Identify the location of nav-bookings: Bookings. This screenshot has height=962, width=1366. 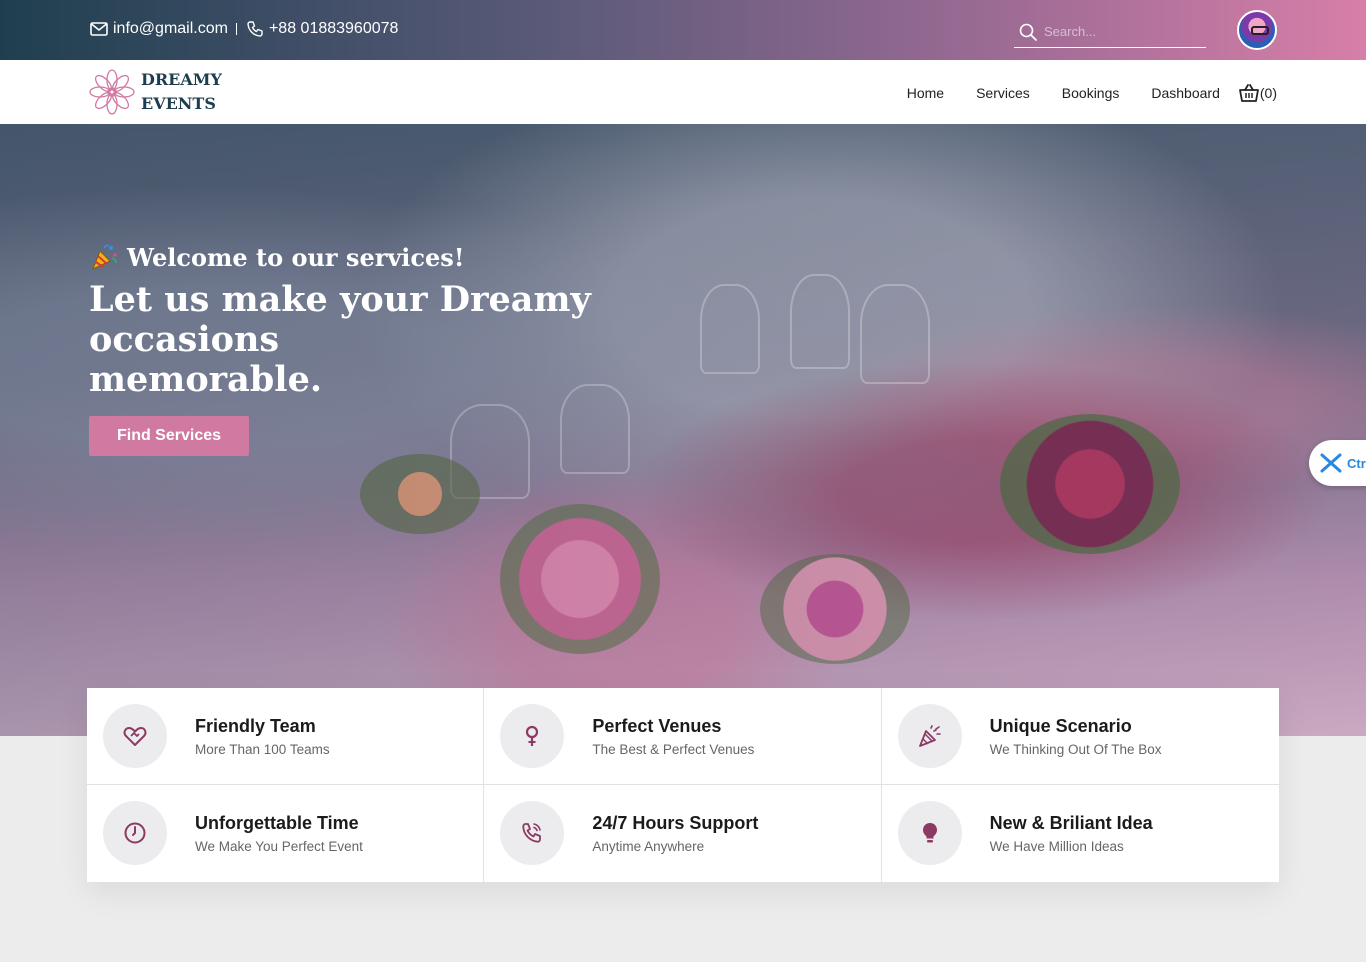
(1091, 93).